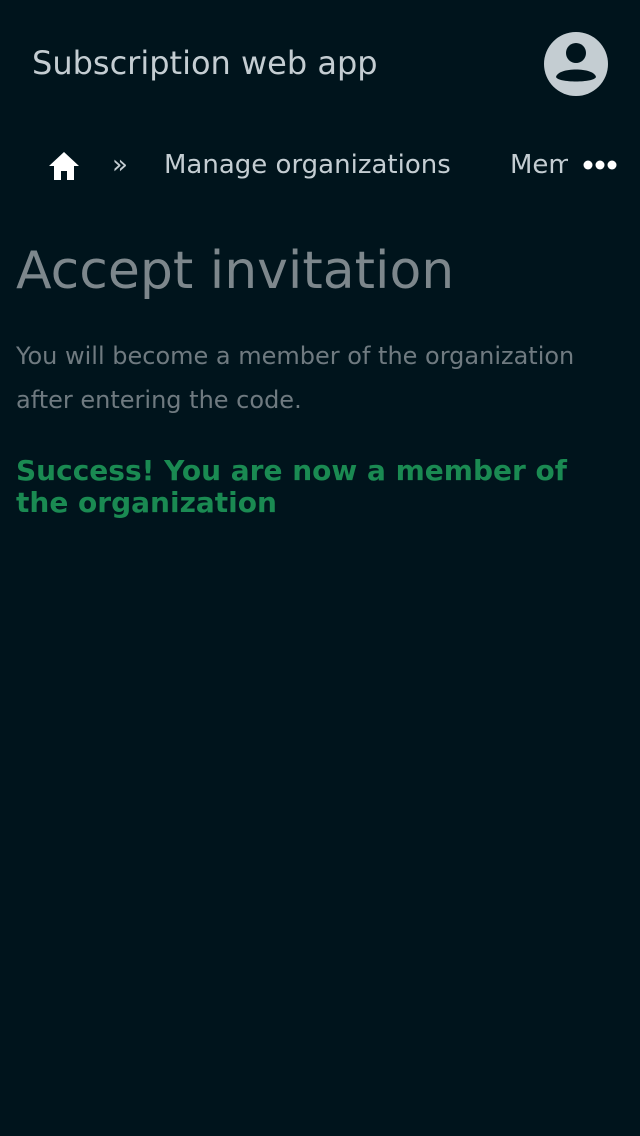 The height and width of the screenshot is (1136, 640). I want to click on app-title: Subscription web app, so click(205, 63).